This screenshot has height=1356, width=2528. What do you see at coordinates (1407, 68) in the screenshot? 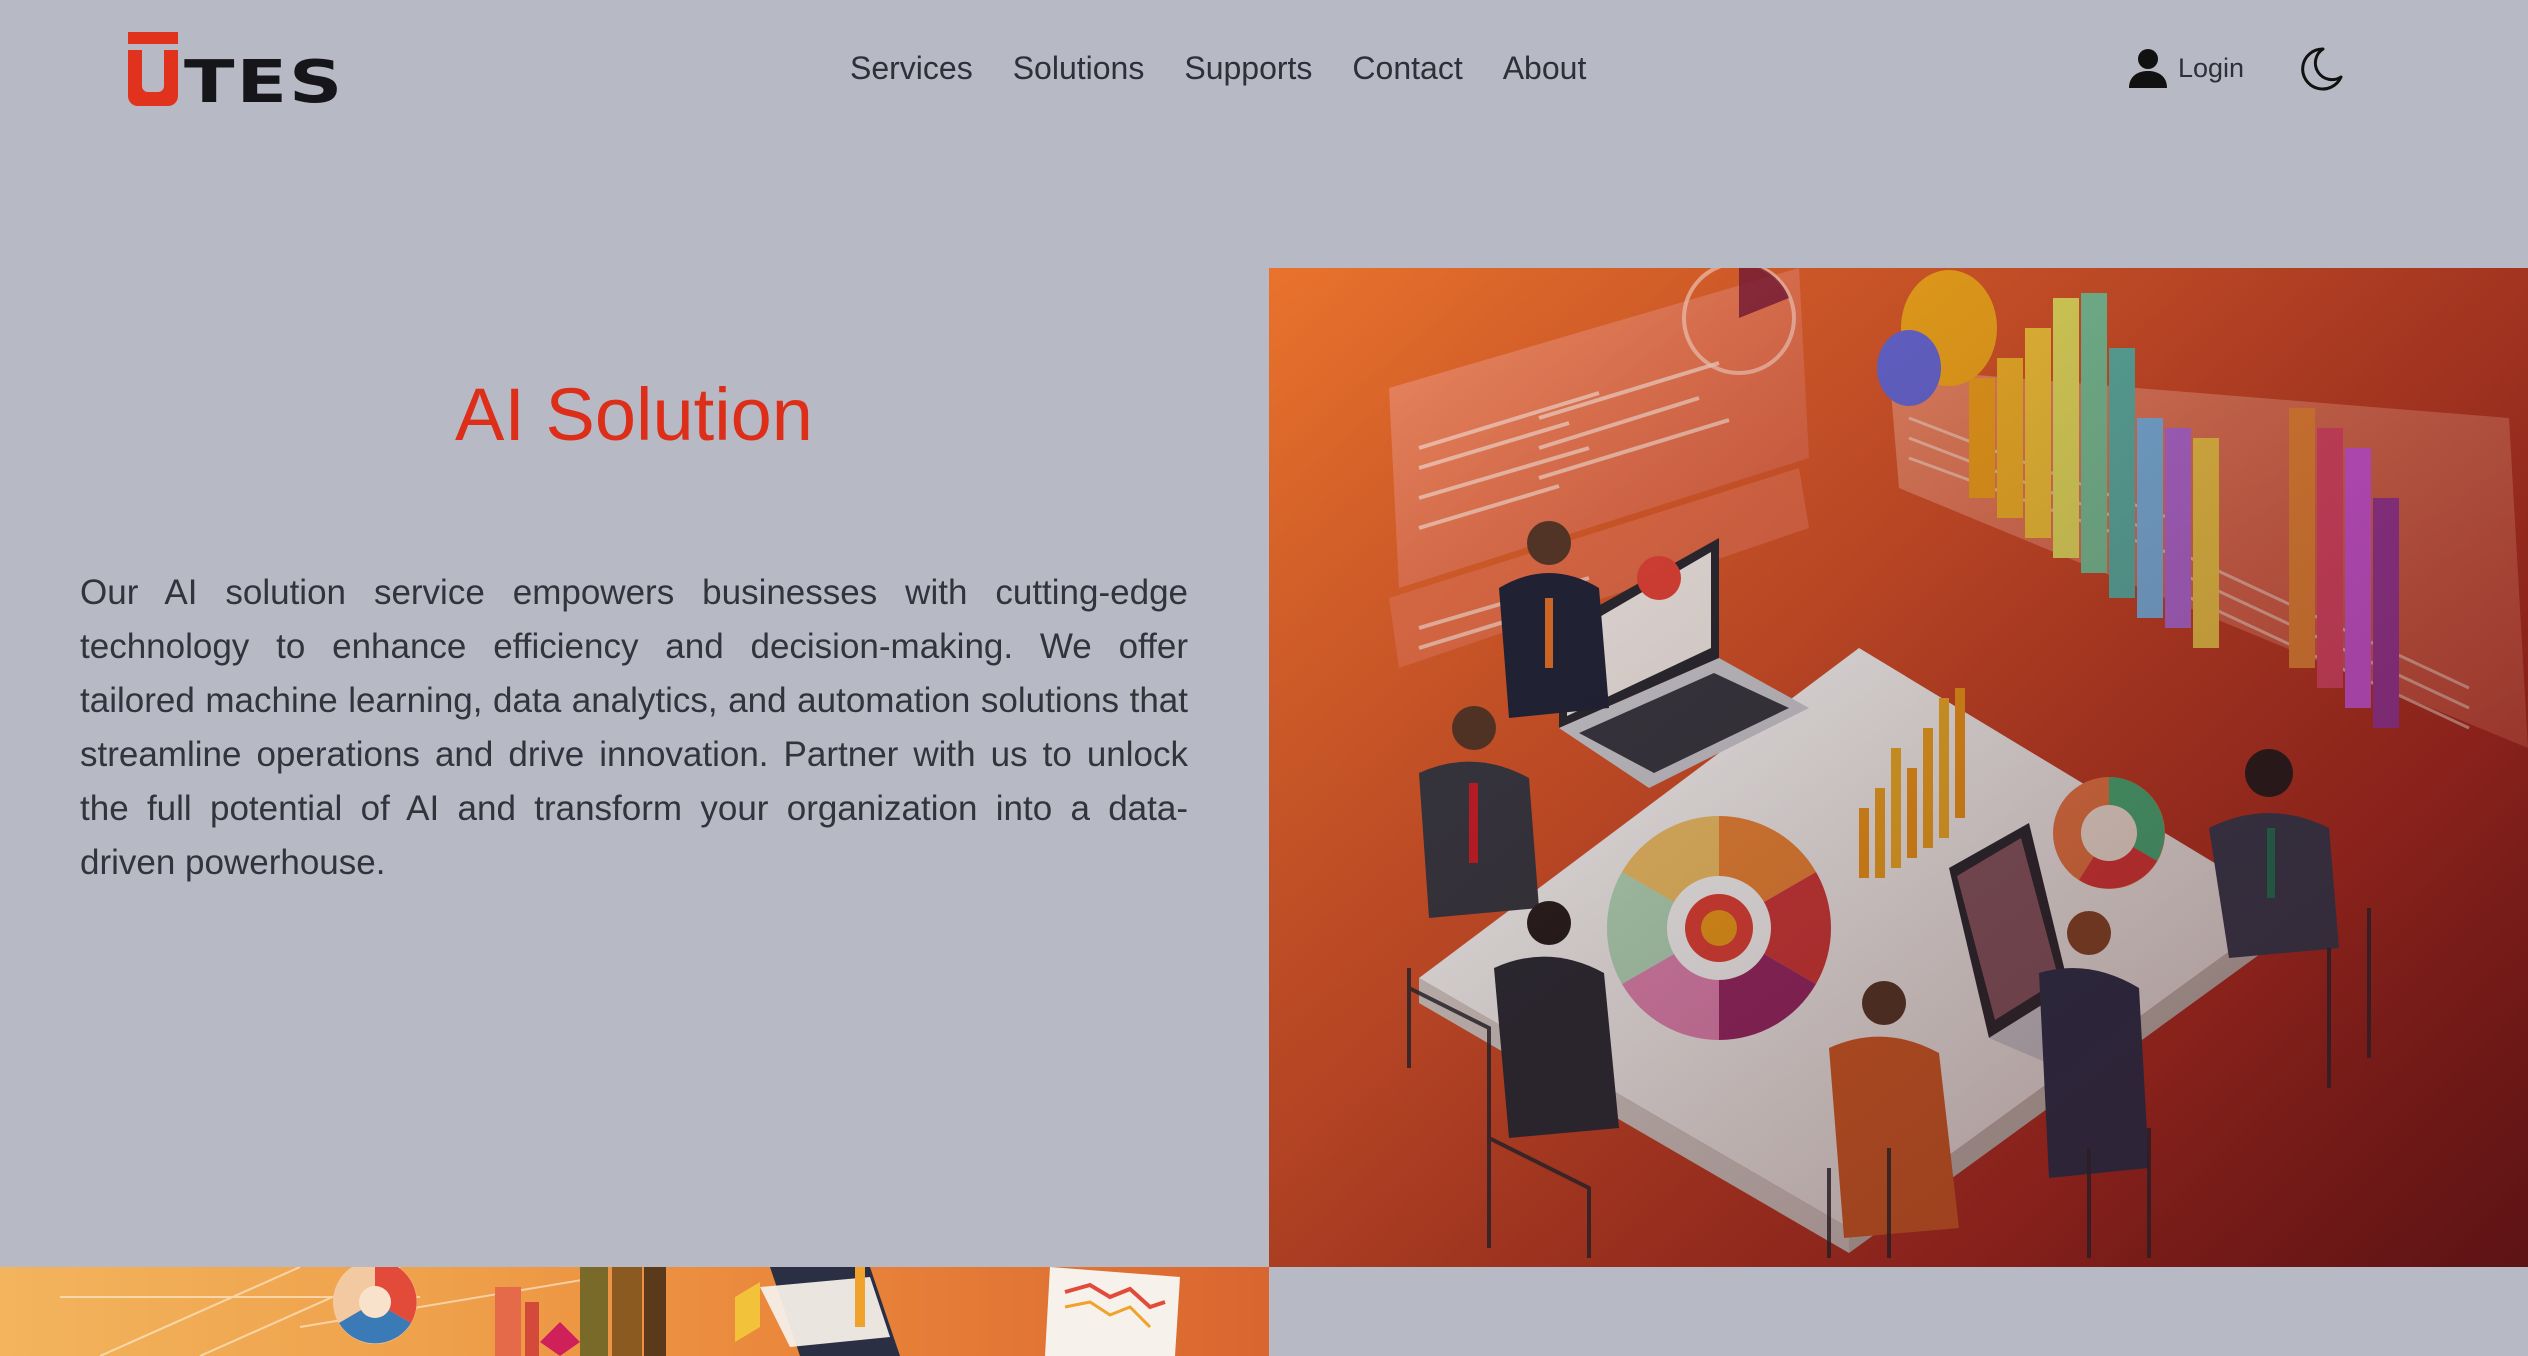
I see `nav-item-contact: Contact` at bounding box center [1407, 68].